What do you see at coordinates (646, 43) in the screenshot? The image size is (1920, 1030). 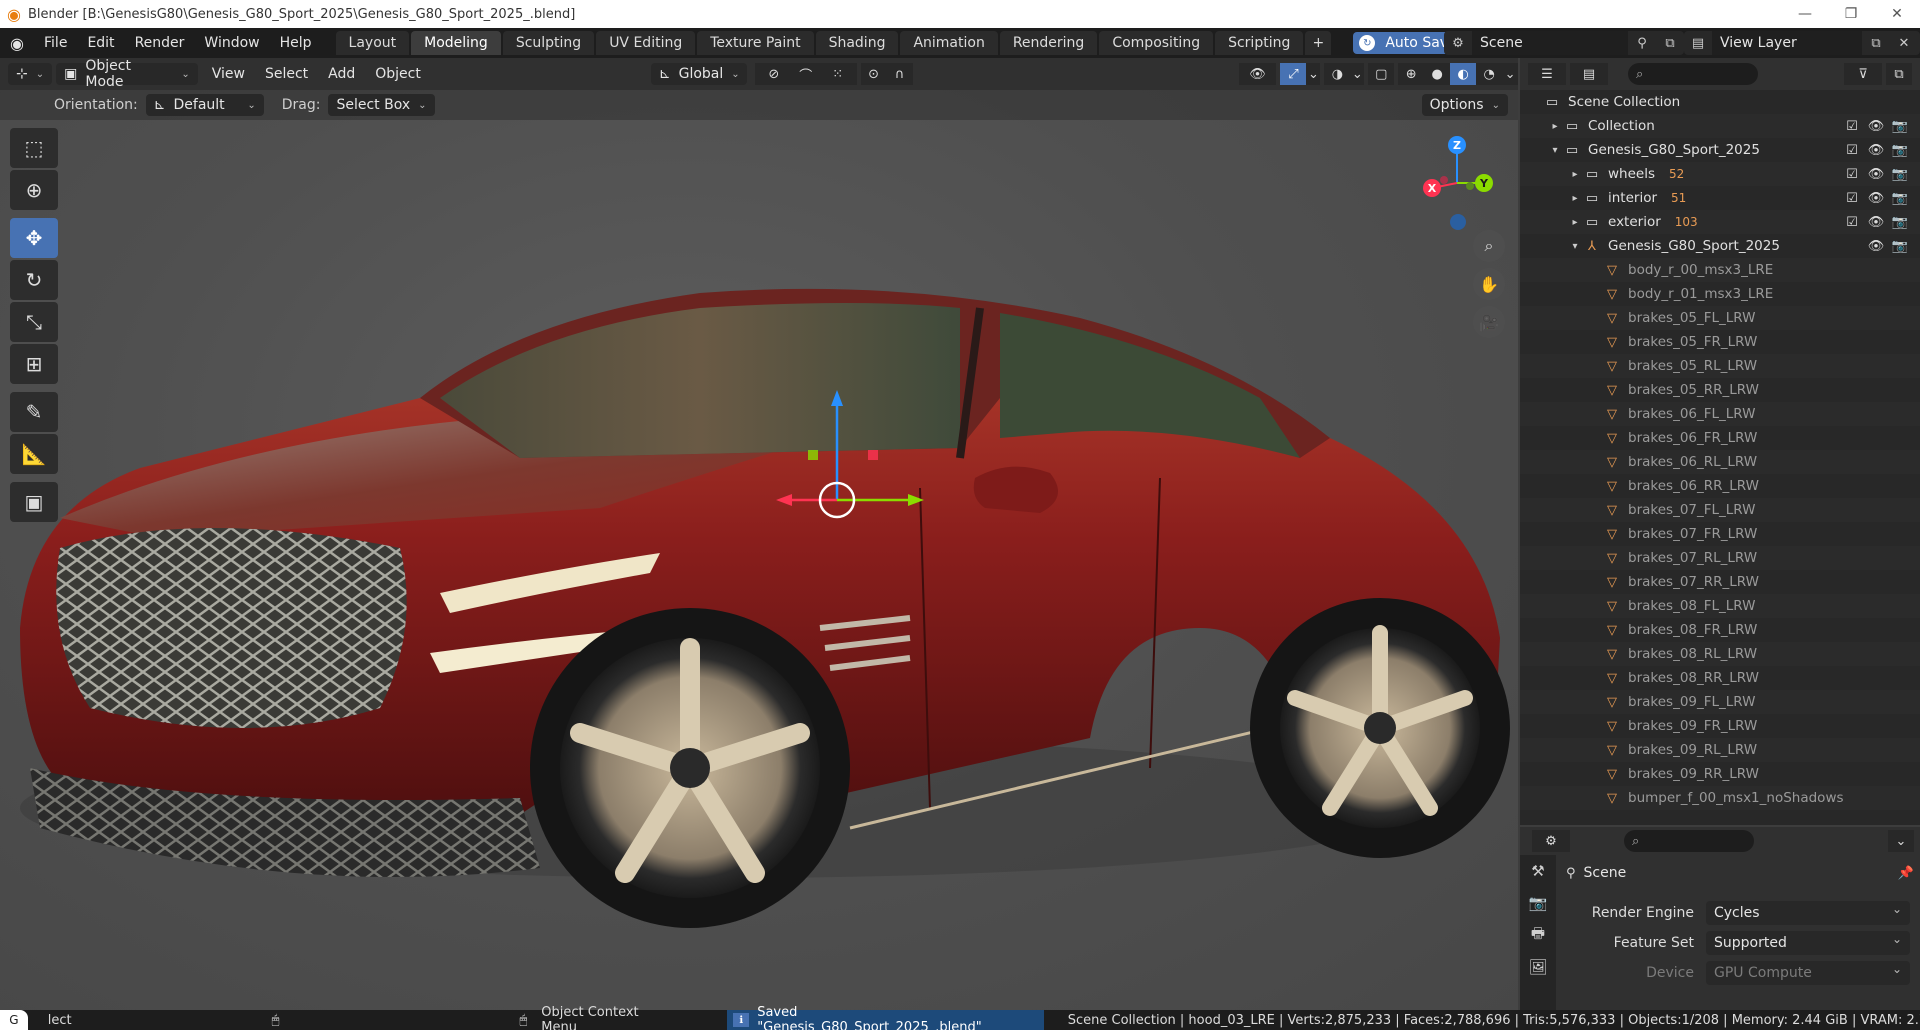 I see `tab-uv-editing: UV Editing` at bounding box center [646, 43].